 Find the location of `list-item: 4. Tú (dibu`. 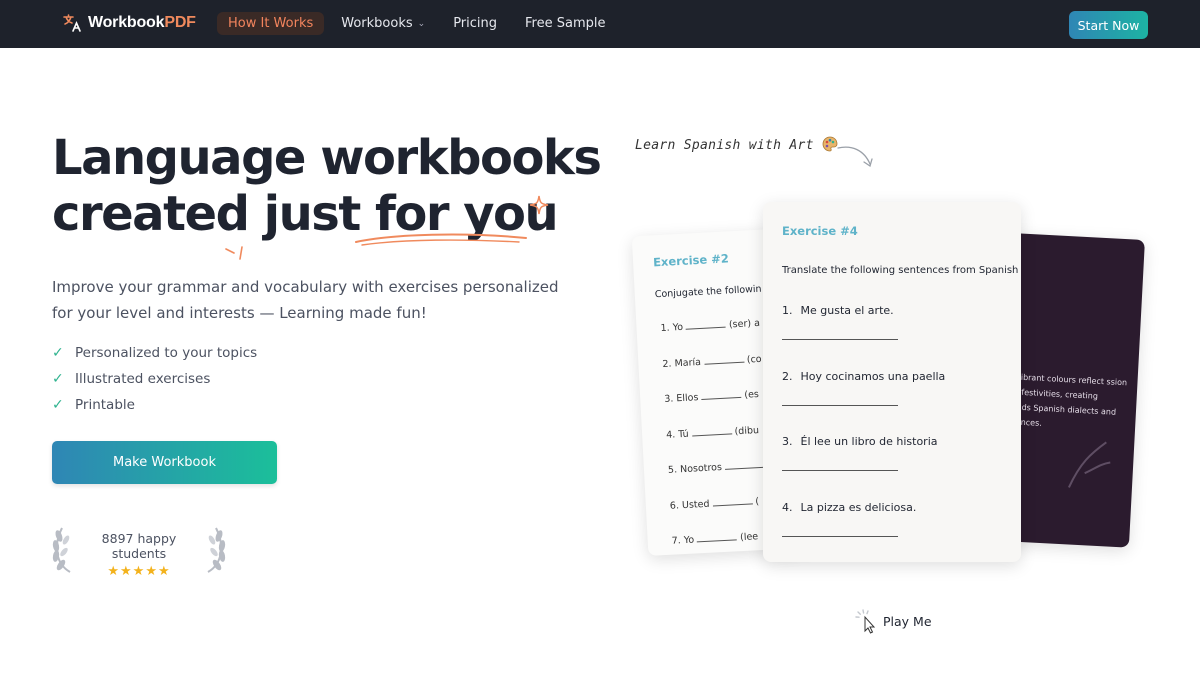

list-item: 4. Tú (dibu is located at coordinates (712, 432).